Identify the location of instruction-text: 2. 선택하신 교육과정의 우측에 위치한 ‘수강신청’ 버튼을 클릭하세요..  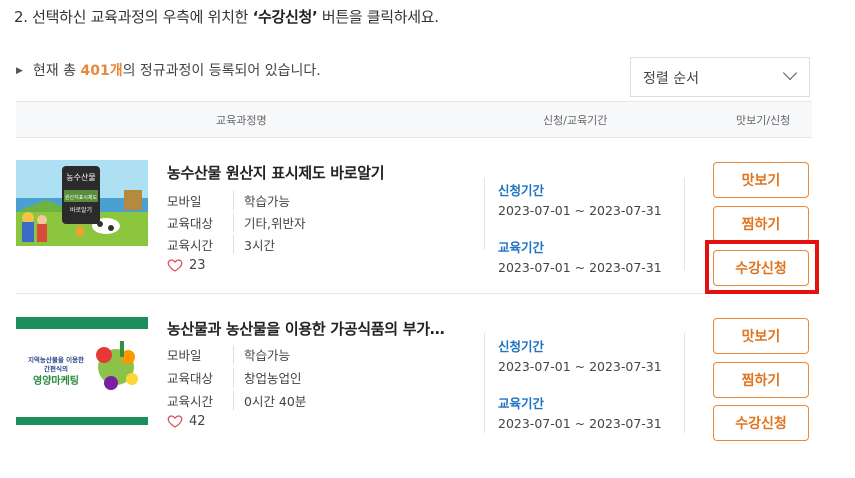
(226, 16).